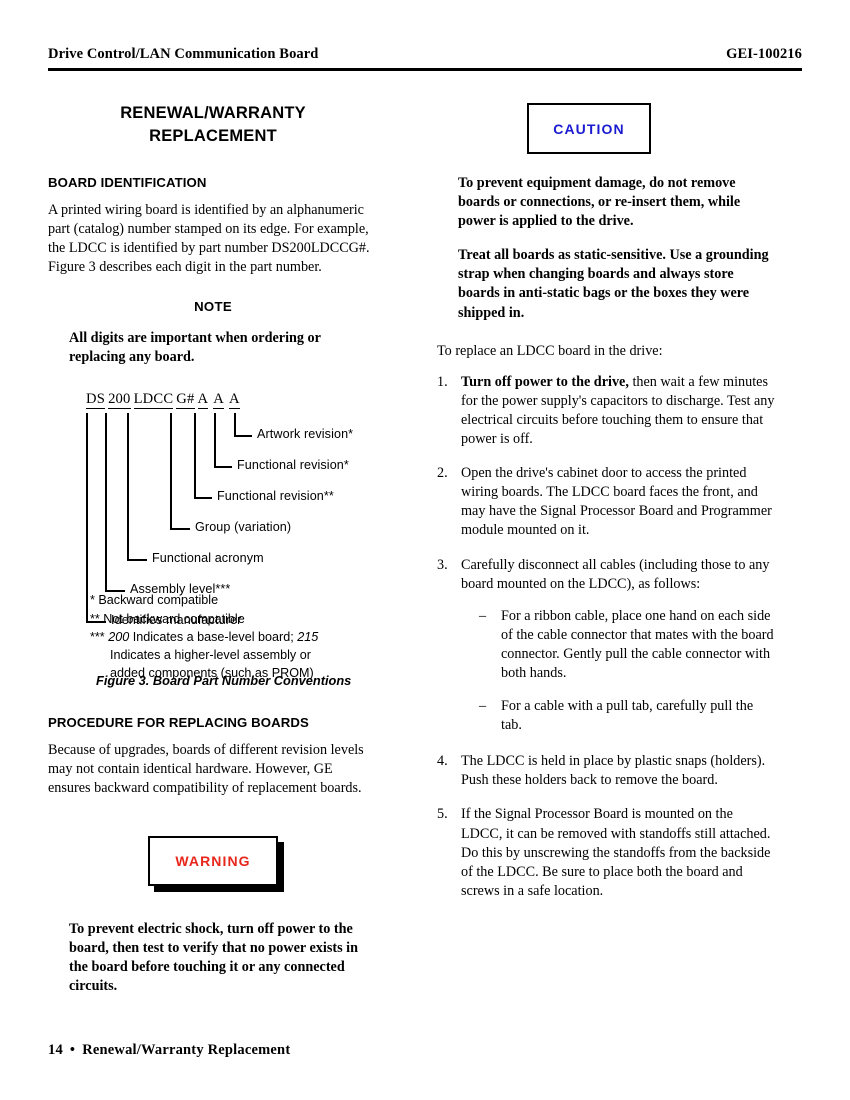 This screenshot has height=1100, width=850. What do you see at coordinates (442, 761) in the screenshot?
I see `step-number-4: 4.` at bounding box center [442, 761].